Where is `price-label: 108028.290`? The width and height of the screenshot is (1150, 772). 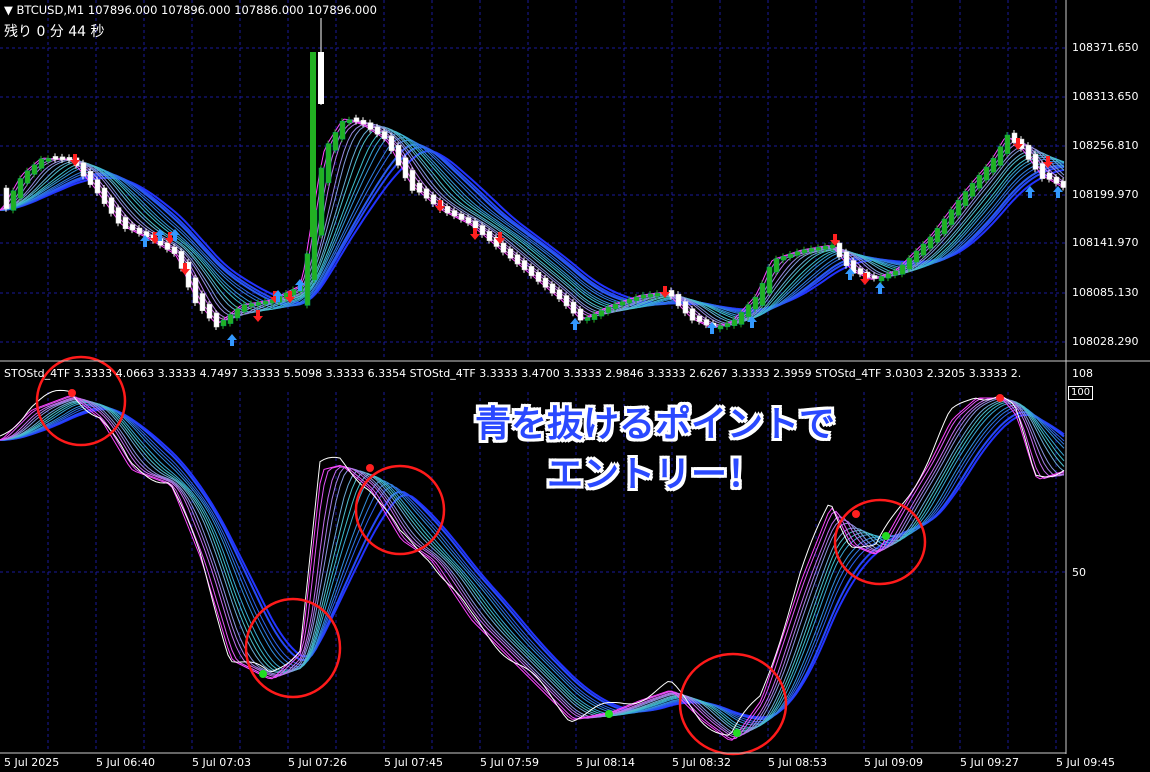 price-label: 108028.290 is located at coordinates (1105, 341).